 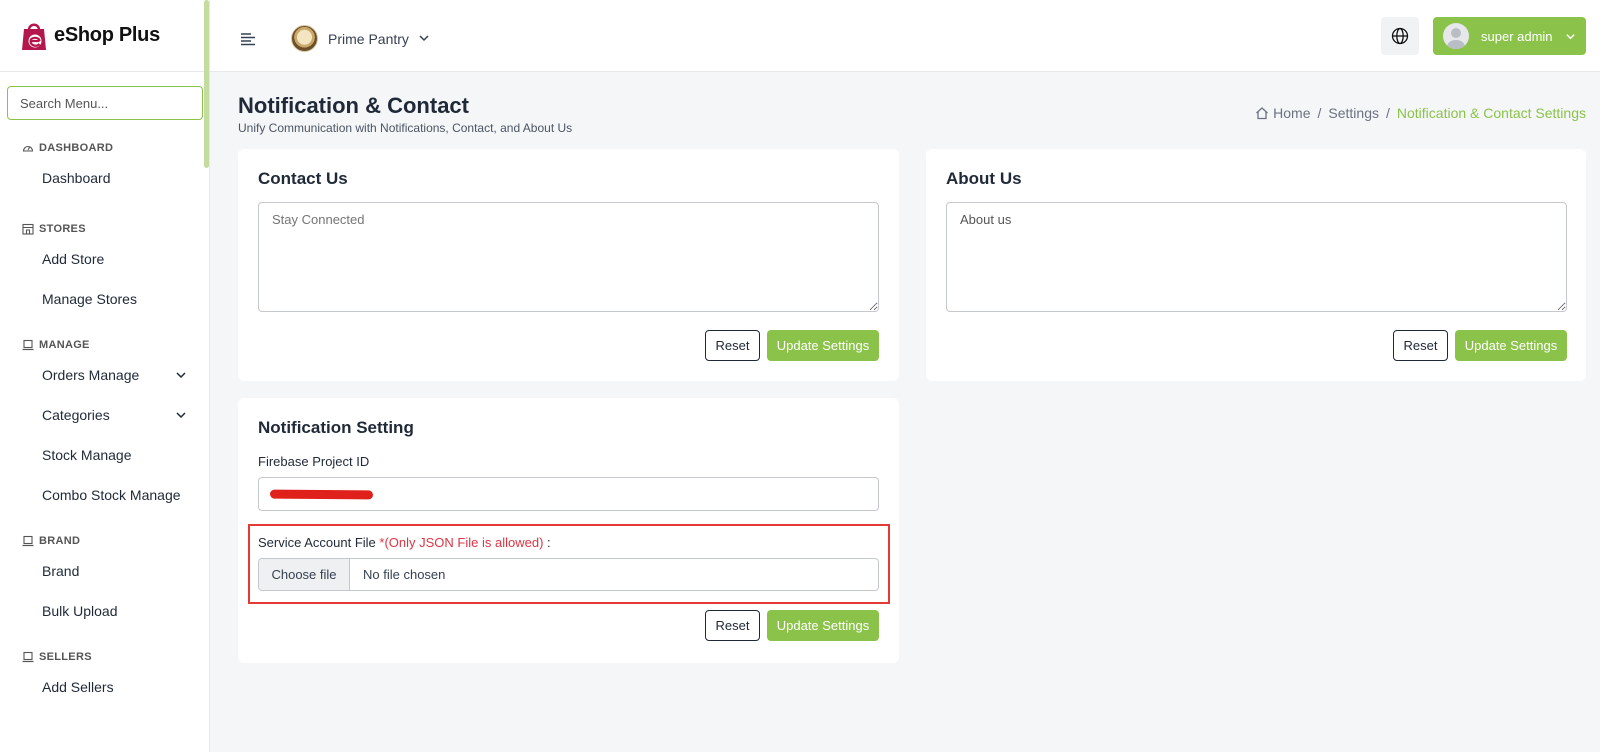 What do you see at coordinates (104, 345) in the screenshot?
I see `nav-section-manage: MANAGE` at bounding box center [104, 345].